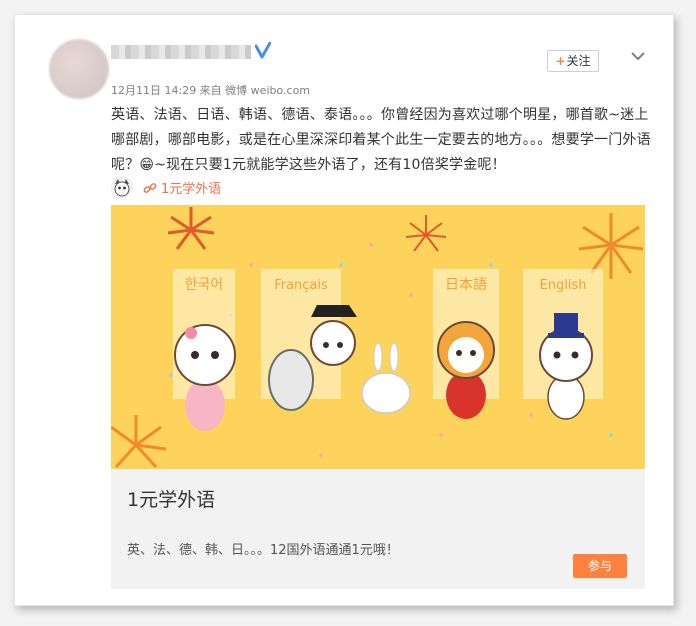 The image size is (696, 626). Describe the element at coordinates (600, 566) in the screenshot. I see `join-button: 参与` at that location.